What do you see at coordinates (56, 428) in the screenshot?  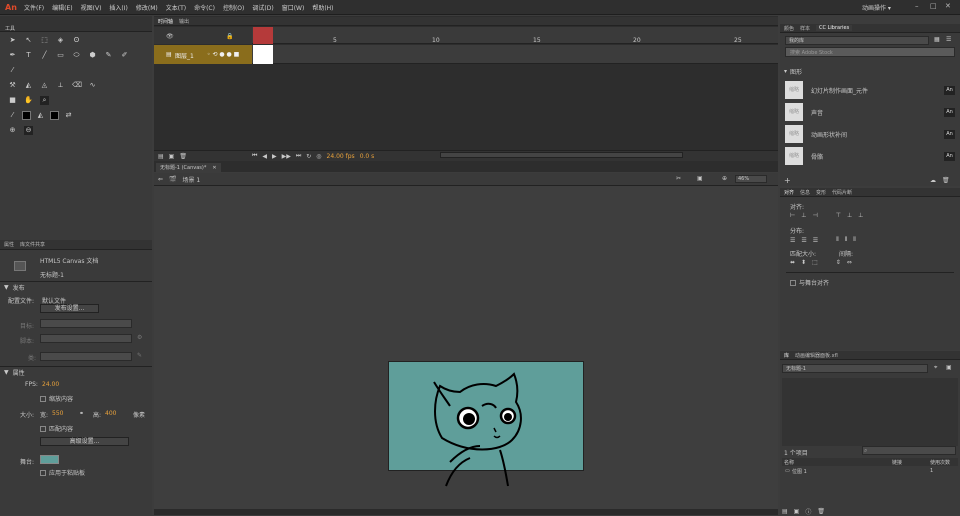 I see `match-contents-row: 匹配内容` at bounding box center [56, 428].